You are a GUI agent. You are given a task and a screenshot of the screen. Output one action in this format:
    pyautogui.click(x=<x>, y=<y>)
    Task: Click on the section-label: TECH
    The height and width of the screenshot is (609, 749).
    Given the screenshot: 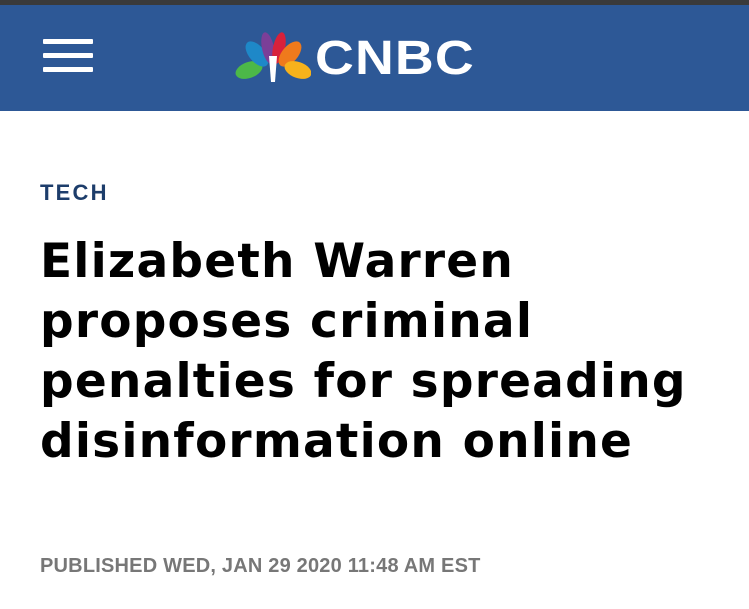 What is the action you would take?
    pyautogui.click(x=74, y=193)
    